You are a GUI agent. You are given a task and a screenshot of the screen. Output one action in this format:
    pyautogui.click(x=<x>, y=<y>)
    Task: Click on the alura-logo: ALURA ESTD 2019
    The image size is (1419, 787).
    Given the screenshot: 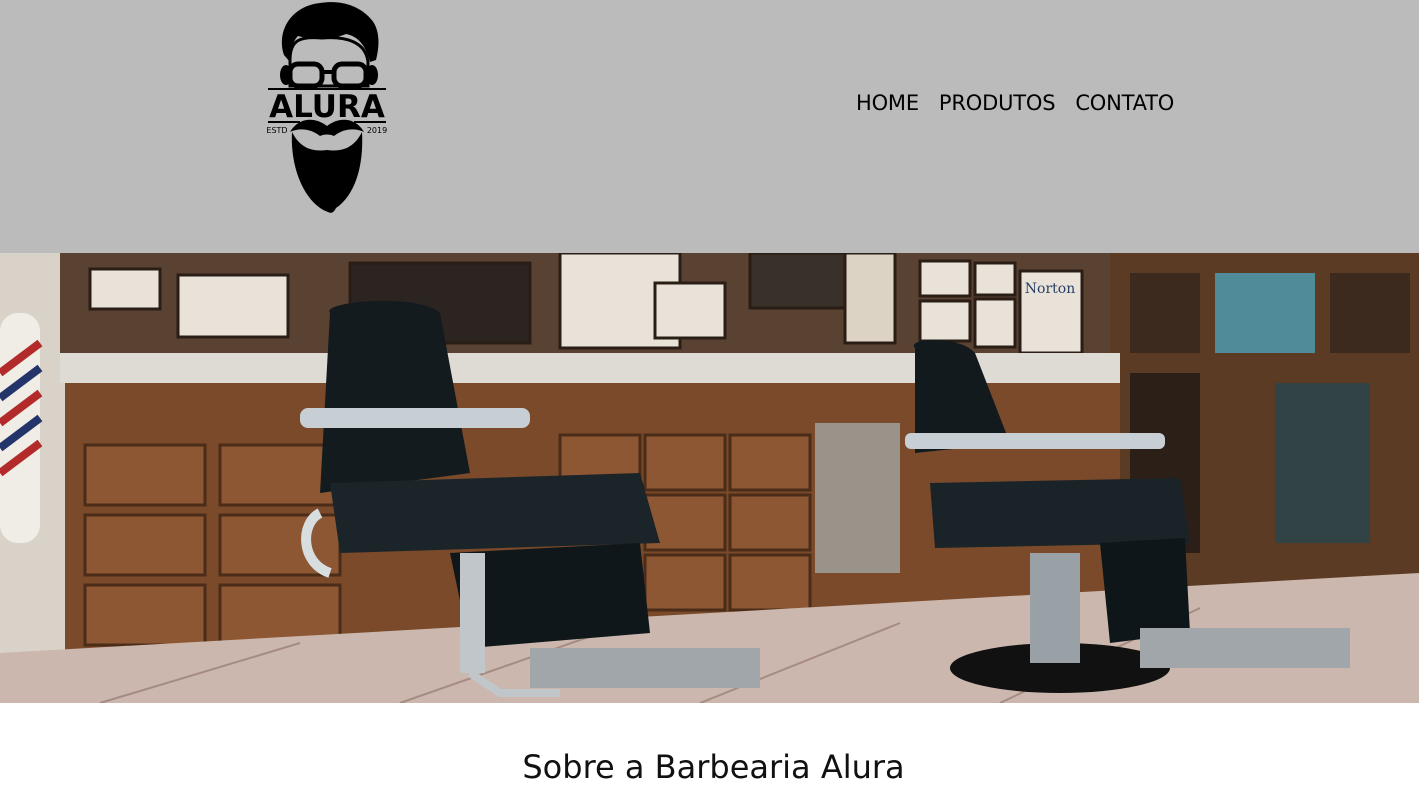 What is the action you would take?
    pyautogui.click(x=327, y=107)
    